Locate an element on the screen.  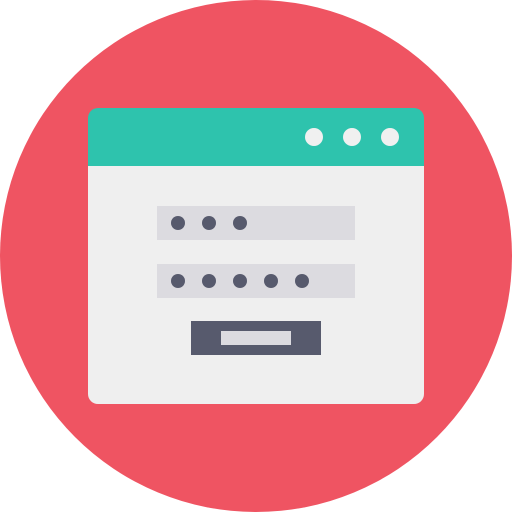
button-label-placeholder is located at coordinates (256, 338).